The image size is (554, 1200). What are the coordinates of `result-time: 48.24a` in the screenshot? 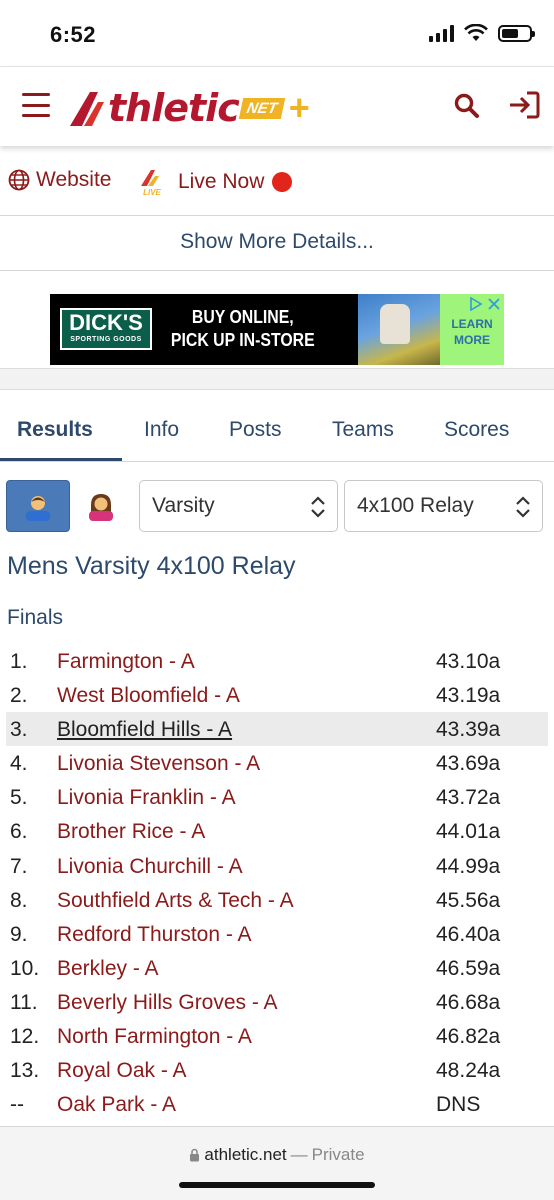 It's located at (468, 1071).